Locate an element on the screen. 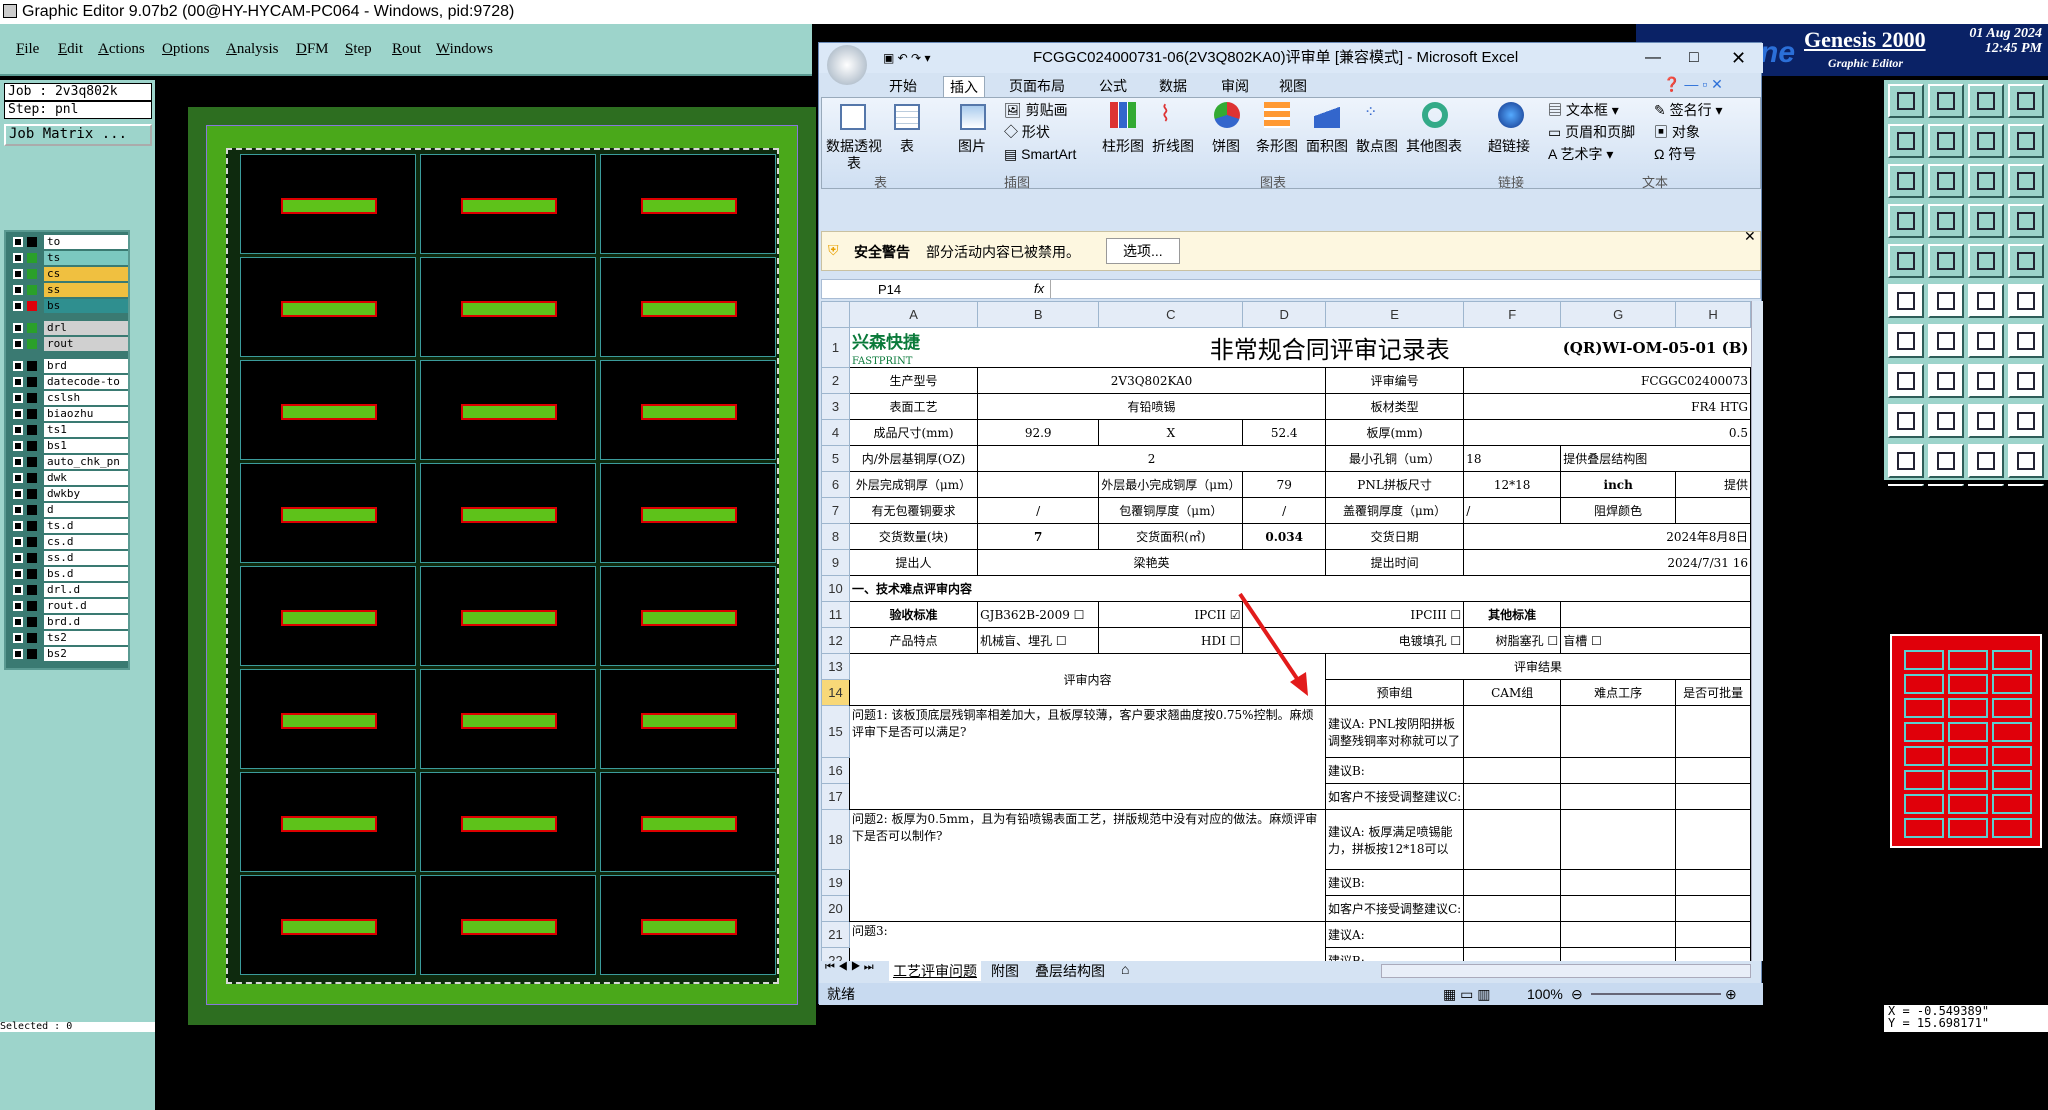  cell: 梁艳英 is located at coordinates (1151, 562).